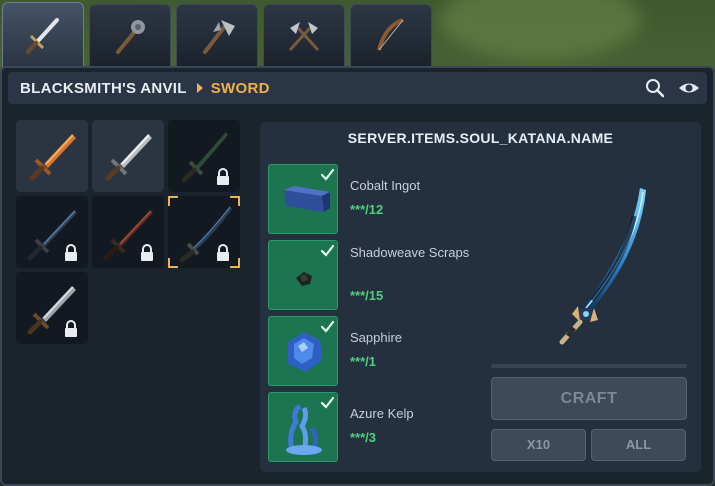 Image resolution: width=715 pixels, height=486 pixels. I want to click on ingredient-row: Azure Kelp ***/3, so click(373, 428).